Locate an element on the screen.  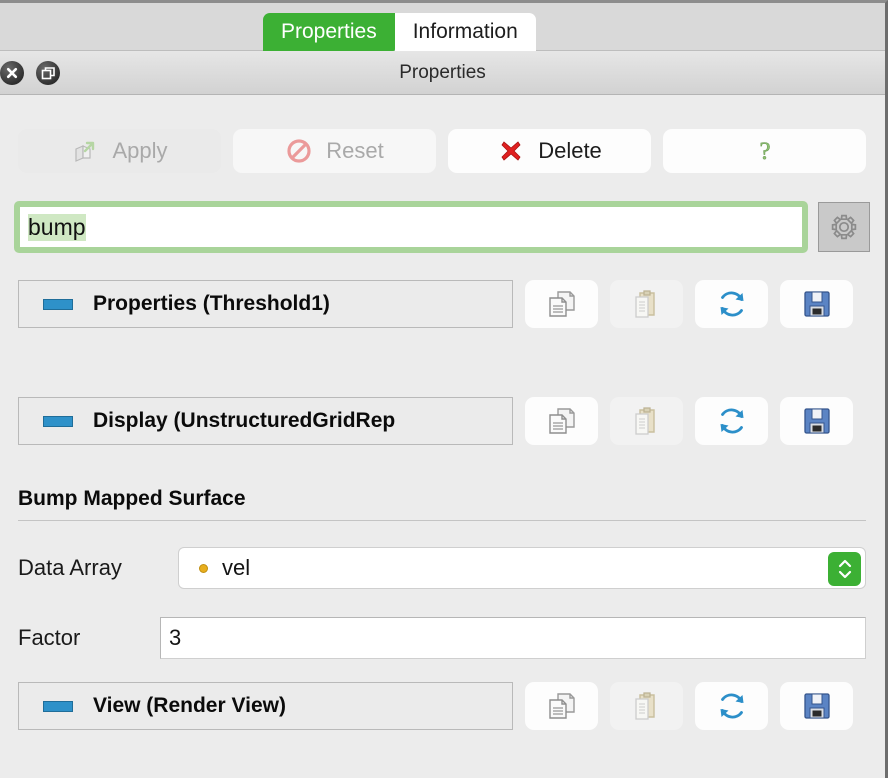
copy-view-button is located at coordinates (561, 706).